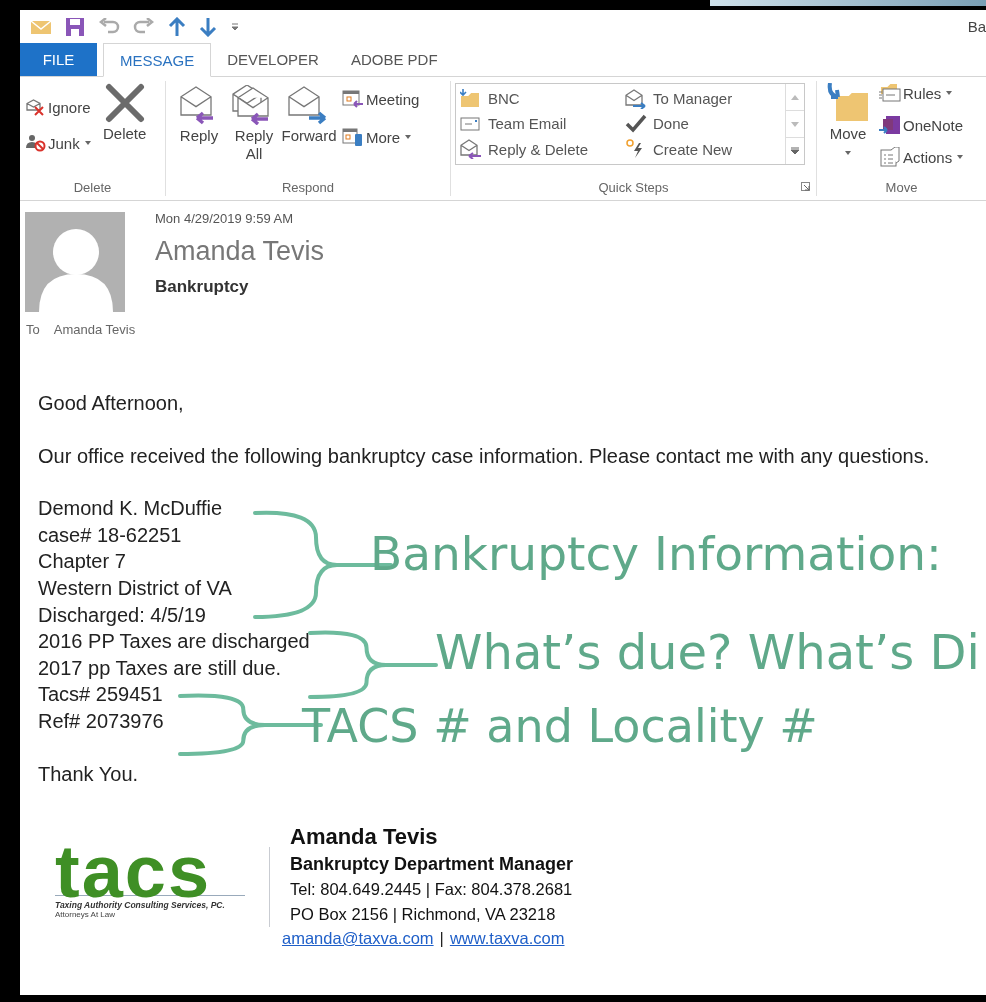 The image size is (986, 1002). Describe the element at coordinates (507, 938) in the screenshot. I see `website-link: www.taxva.com` at that location.